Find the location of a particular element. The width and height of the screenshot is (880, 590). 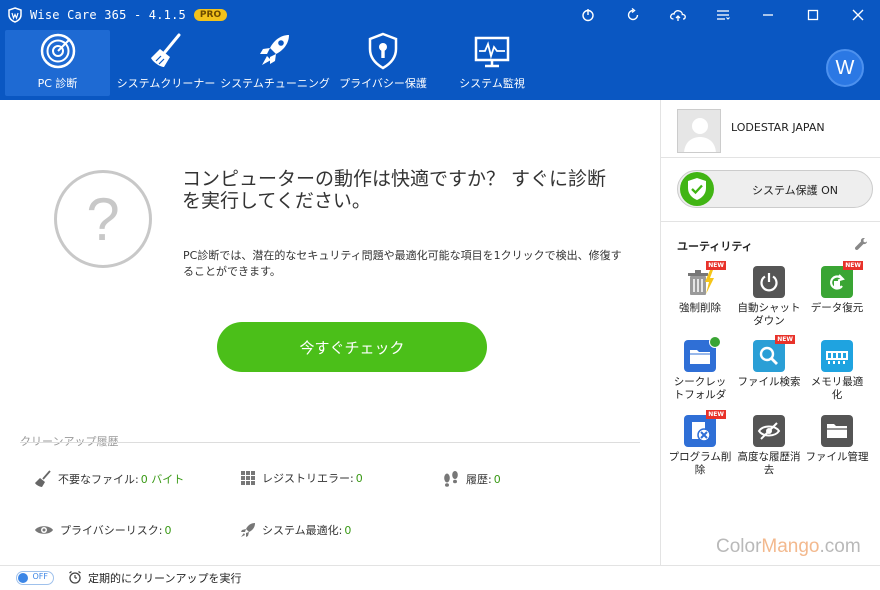

nav-privacy-protection: プライバシー保護 is located at coordinates (383, 63).